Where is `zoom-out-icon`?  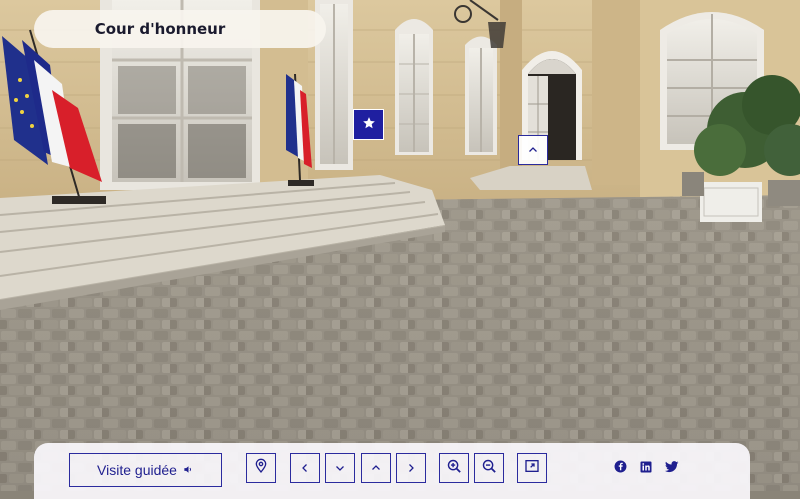 zoom-out-icon is located at coordinates (489, 468).